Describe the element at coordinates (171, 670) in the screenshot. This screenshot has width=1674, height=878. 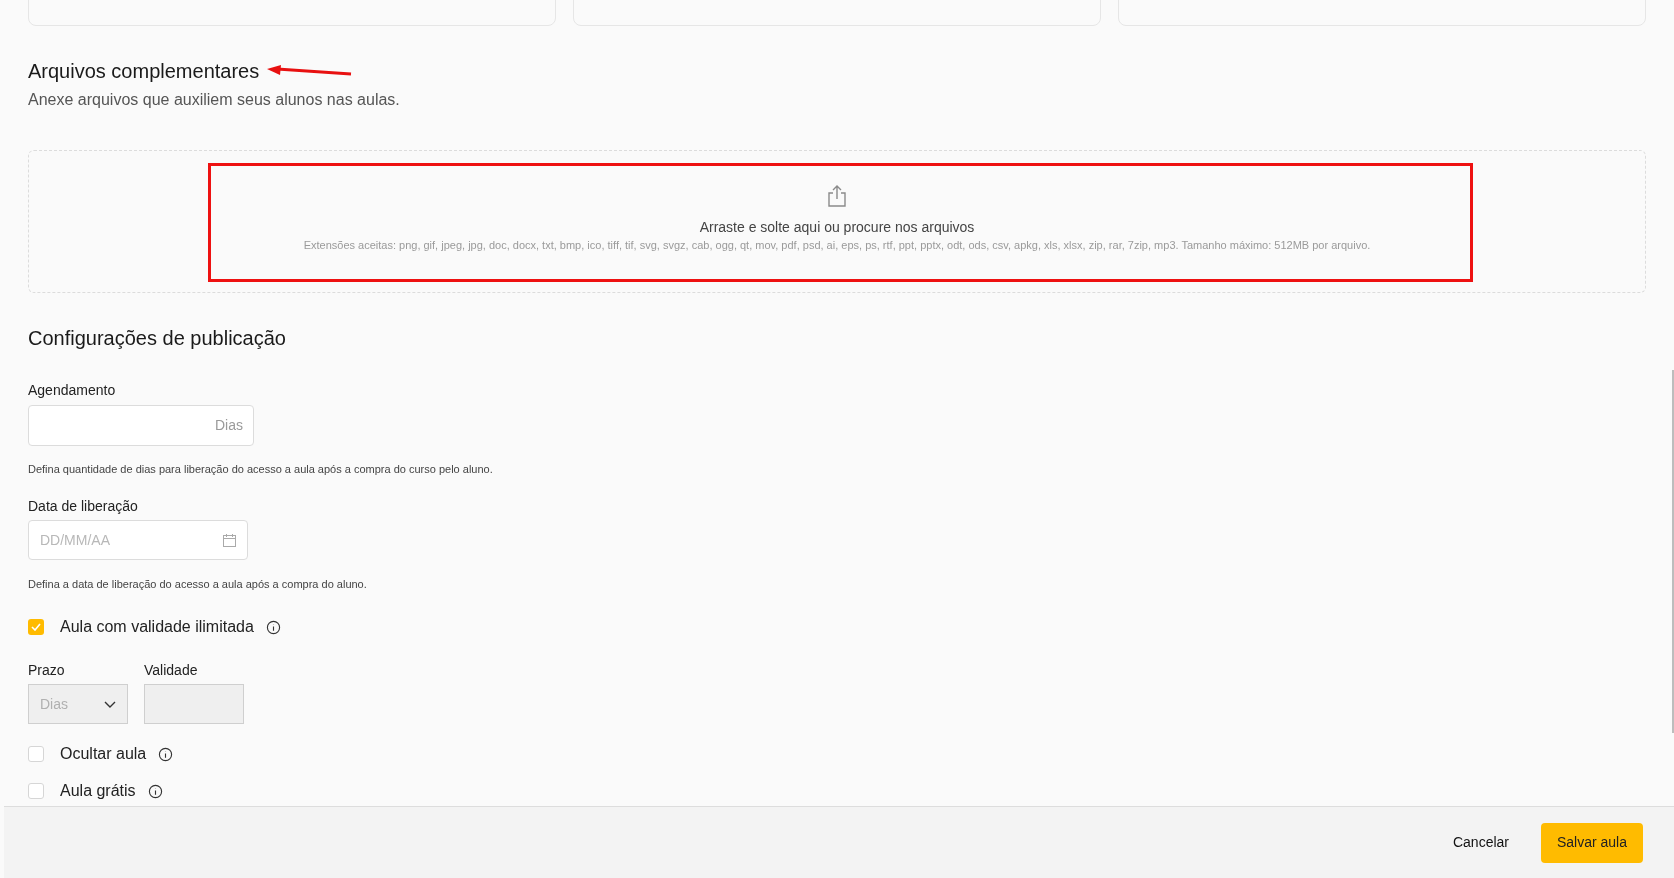
I see `field-label: Validade` at that location.